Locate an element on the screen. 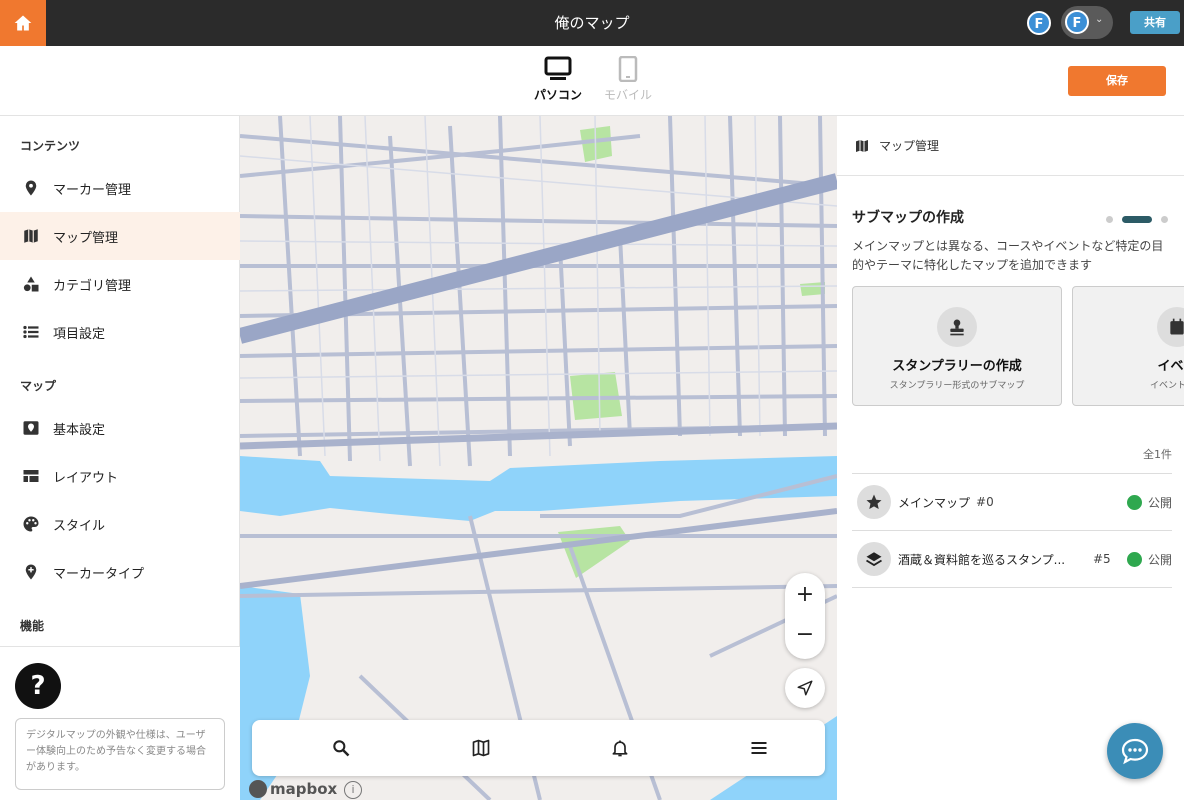  layers-icon is located at coordinates (874, 559).